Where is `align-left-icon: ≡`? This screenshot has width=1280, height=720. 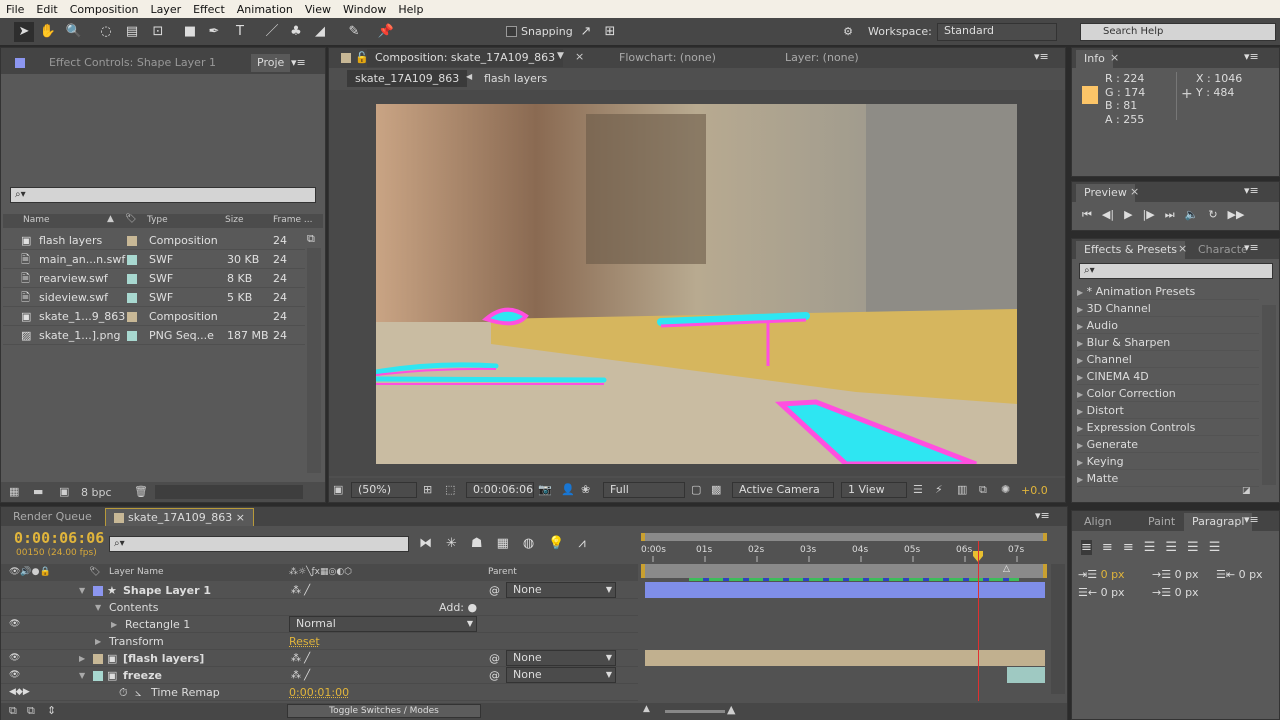
align-left-icon: ≡ is located at coordinates (1086, 547).